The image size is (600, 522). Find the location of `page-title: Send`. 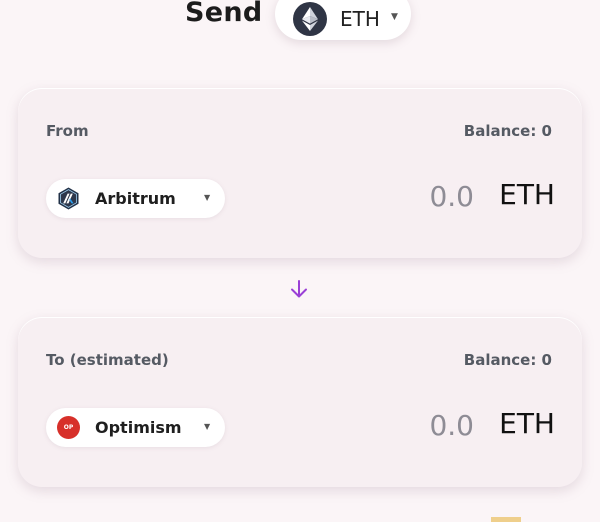

page-title: Send is located at coordinates (224, 14).